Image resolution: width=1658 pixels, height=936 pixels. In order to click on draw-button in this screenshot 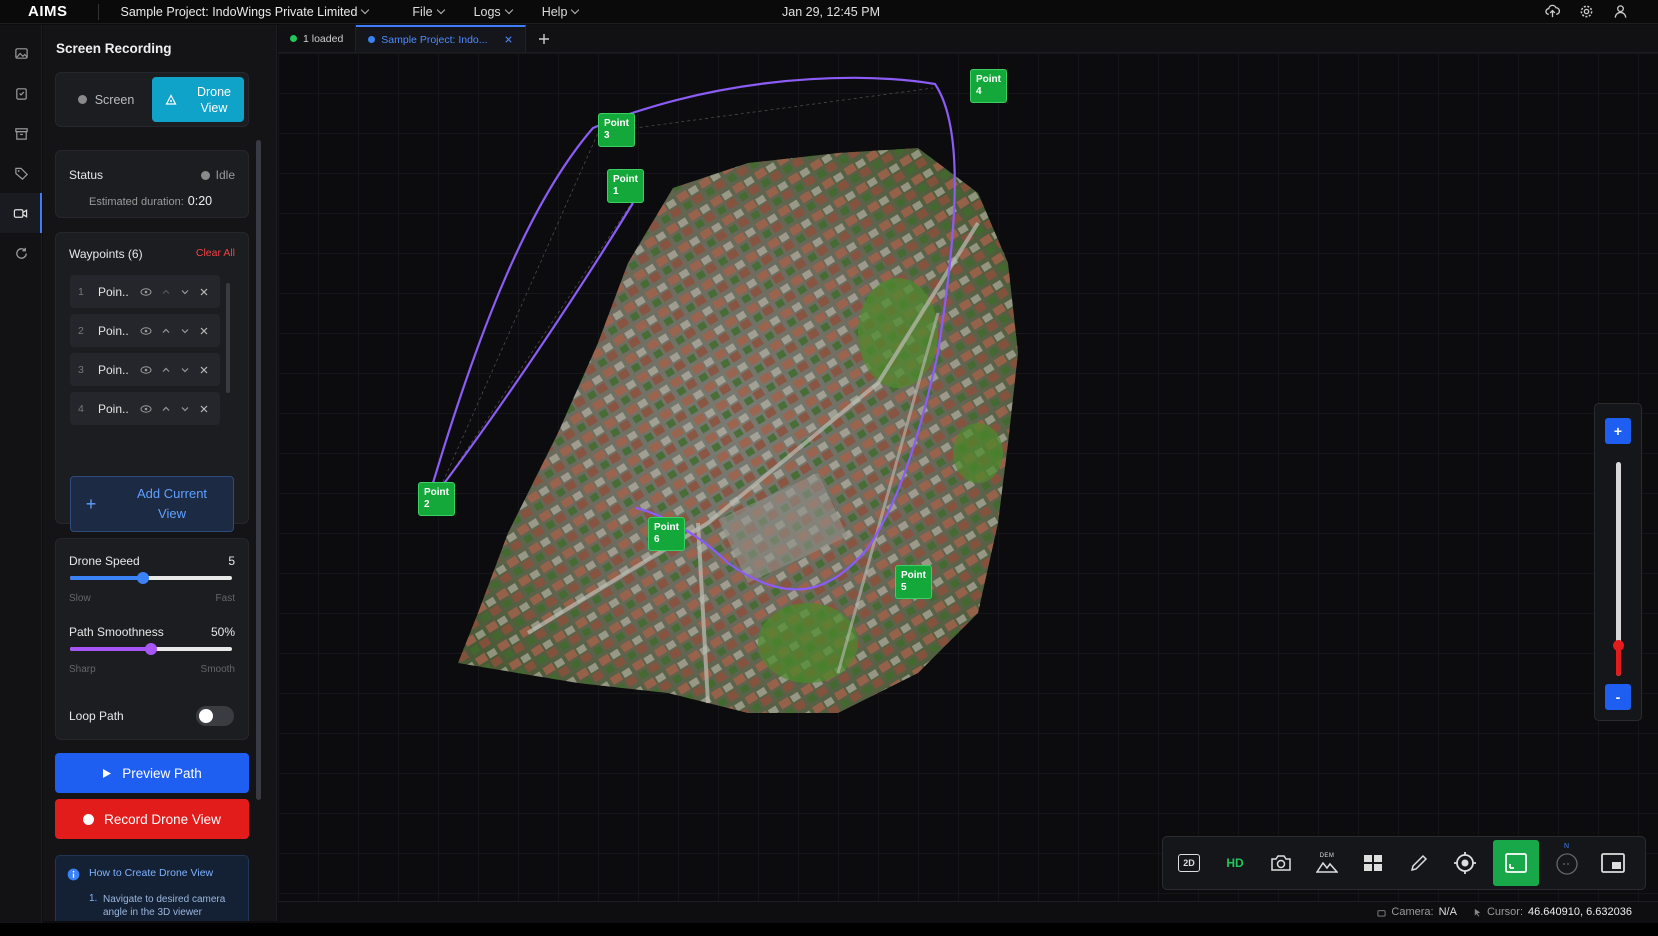, I will do `click(1419, 863)`.